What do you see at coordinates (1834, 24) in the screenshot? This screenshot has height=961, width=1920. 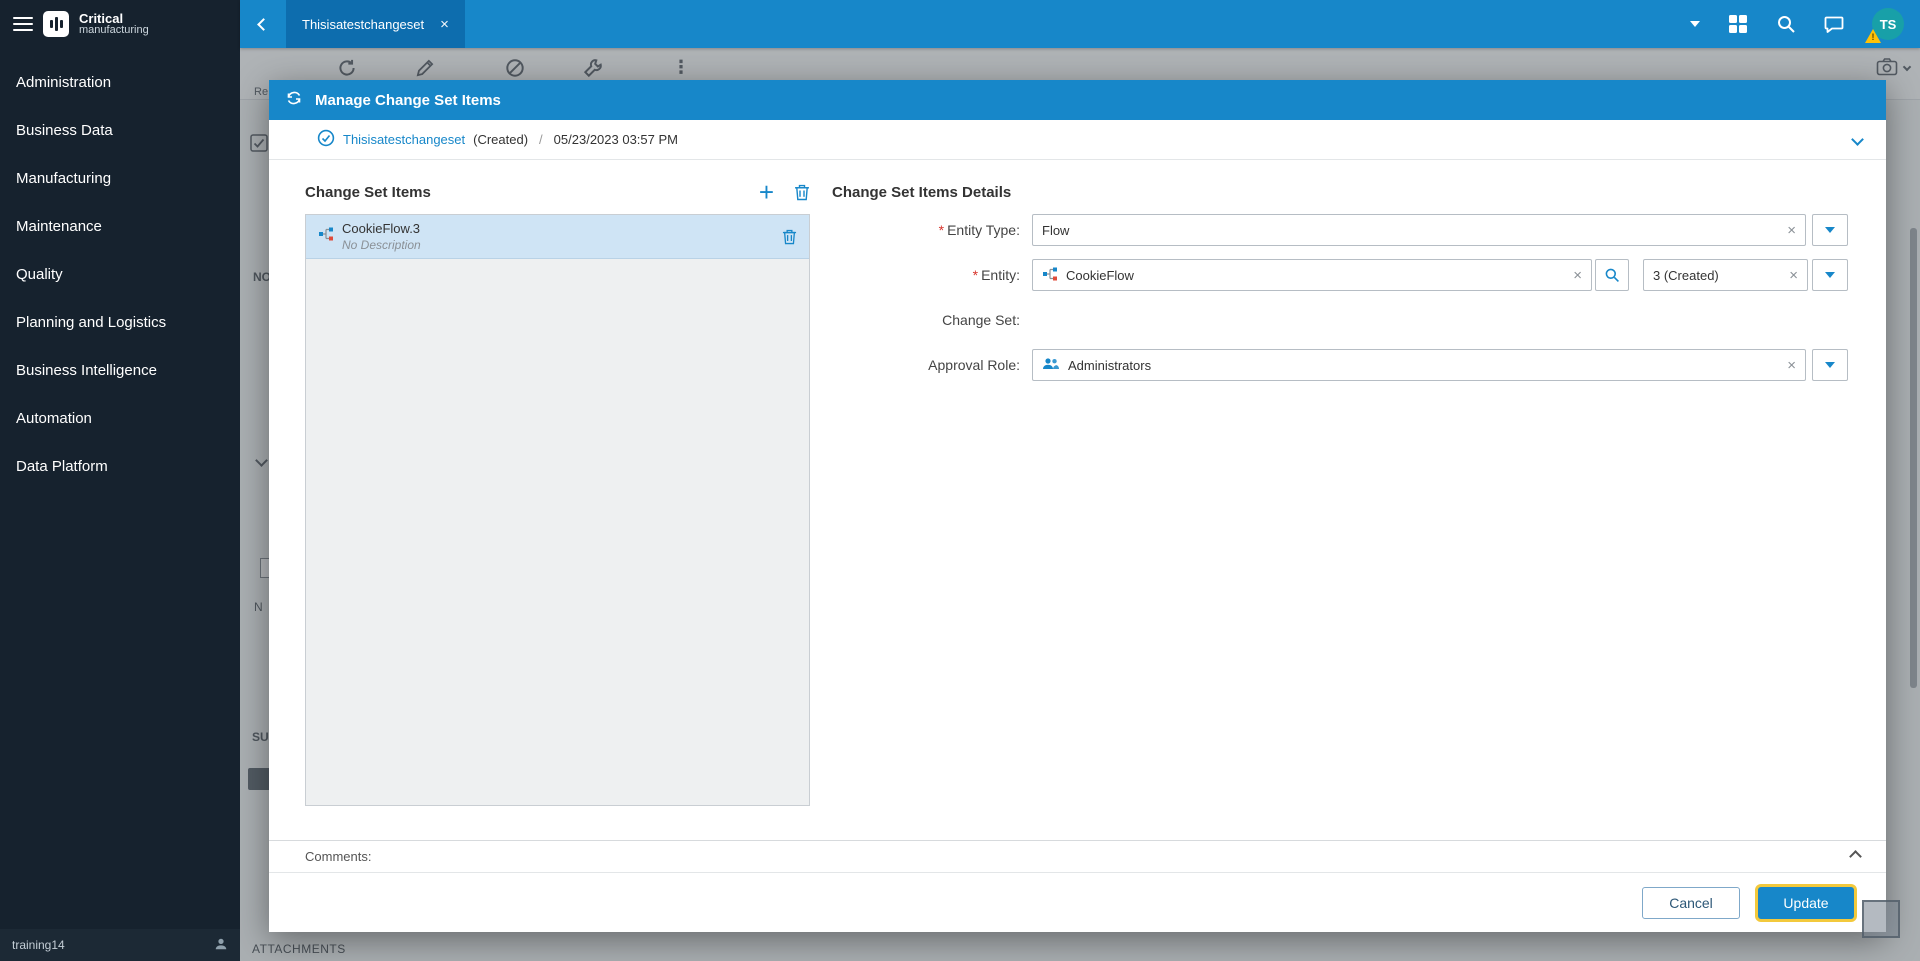 I see `chat-icon` at bounding box center [1834, 24].